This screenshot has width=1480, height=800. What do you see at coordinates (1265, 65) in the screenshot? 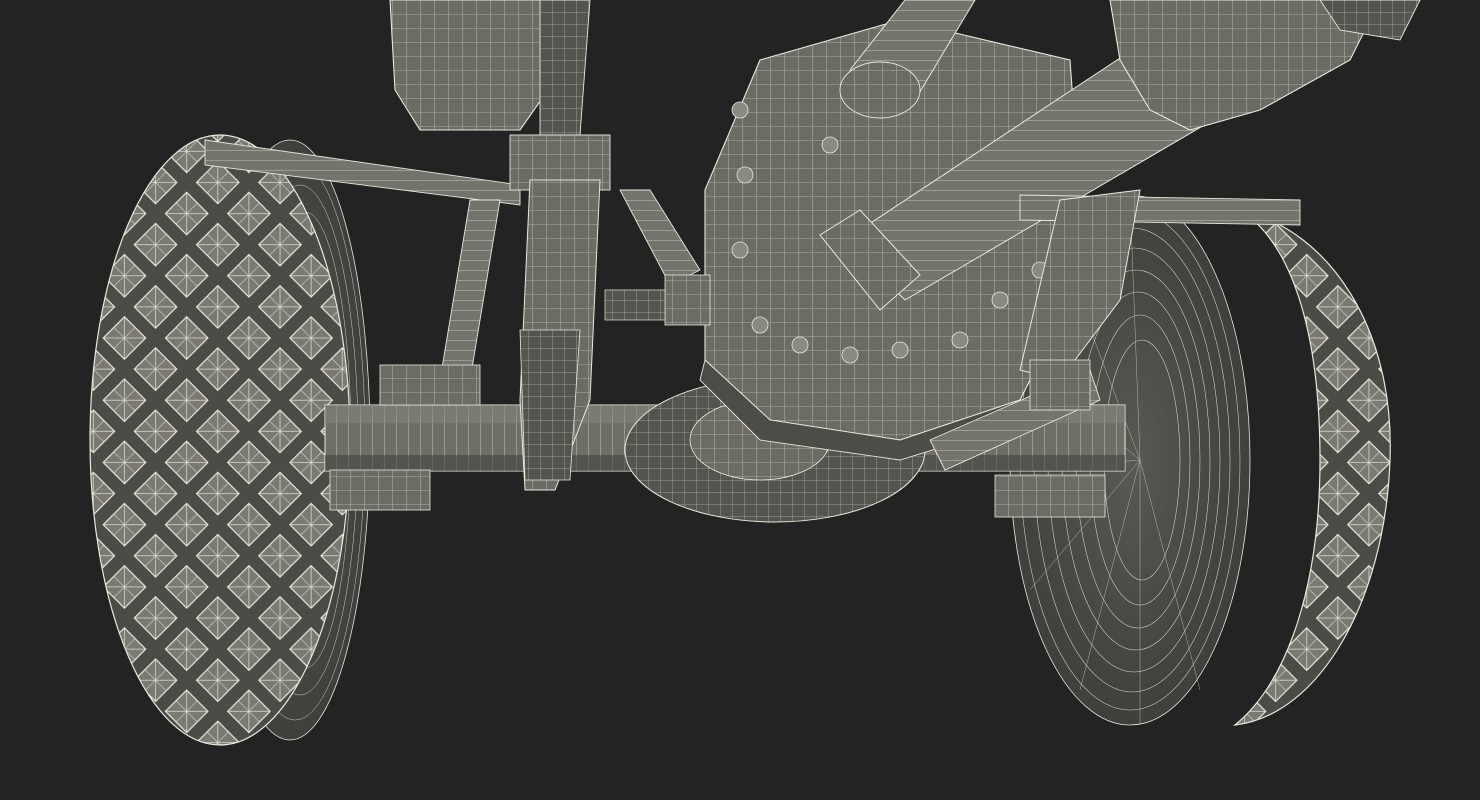
I see `upper-right-housing` at bounding box center [1265, 65].